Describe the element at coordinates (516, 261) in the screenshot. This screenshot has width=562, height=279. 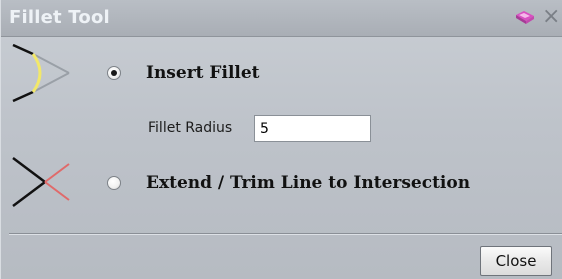
I see `close-button: Close` at that location.